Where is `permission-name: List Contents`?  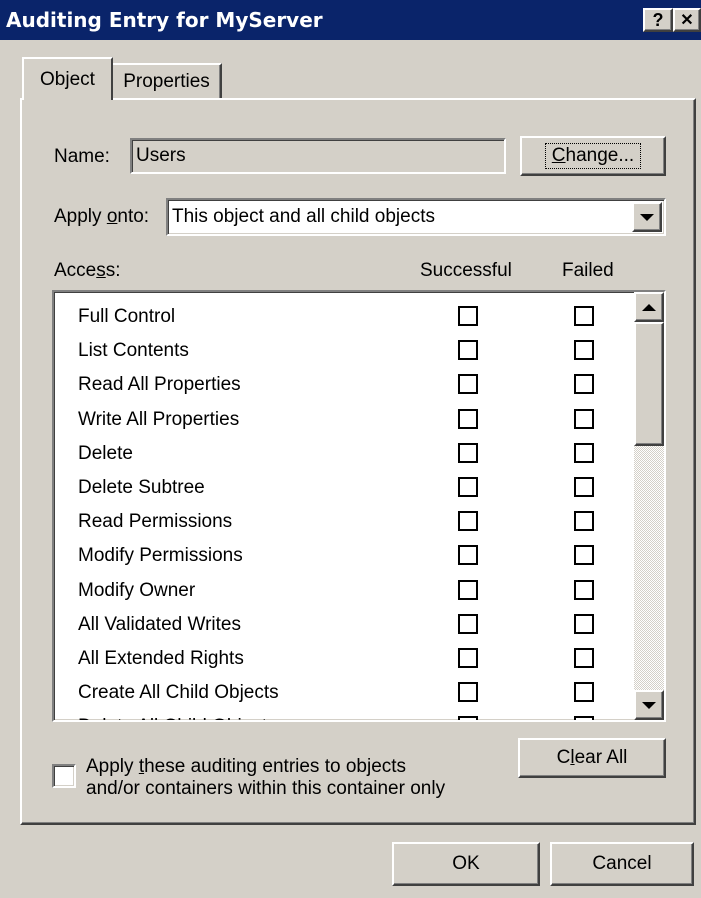 permission-name: List Contents is located at coordinates (133, 351).